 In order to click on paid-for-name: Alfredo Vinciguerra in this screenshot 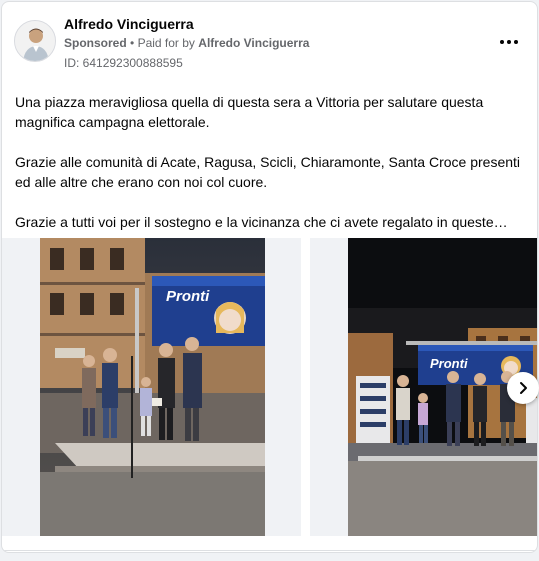, I will do `click(254, 43)`.